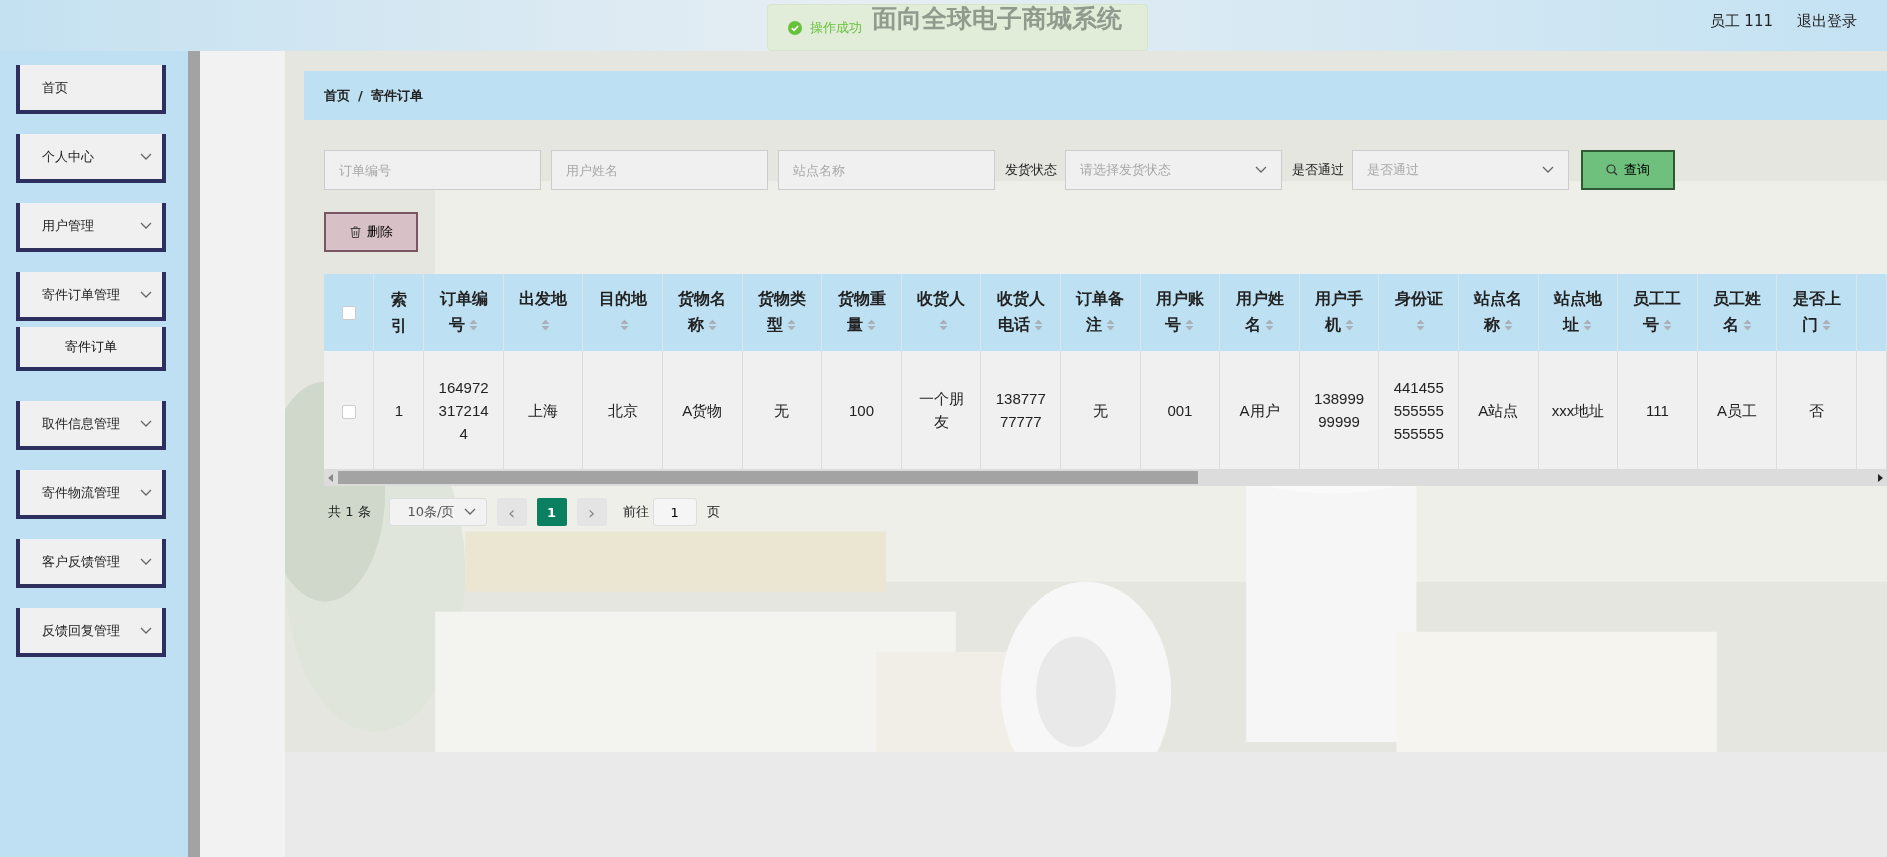 This screenshot has width=1887, height=857. What do you see at coordinates (396, 95) in the screenshot?
I see `breadcrumb-item: 寄件订单` at bounding box center [396, 95].